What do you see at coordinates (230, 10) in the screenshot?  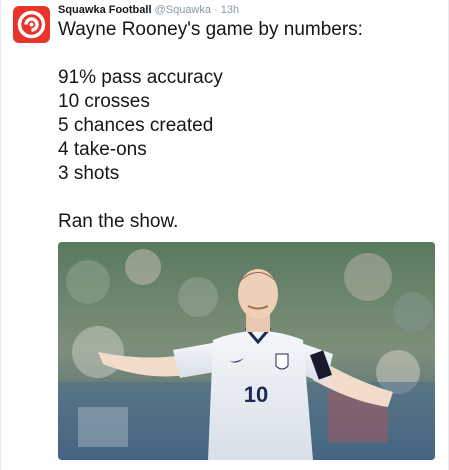 I see `tweet-timestamp: 13h` at bounding box center [230, 10].